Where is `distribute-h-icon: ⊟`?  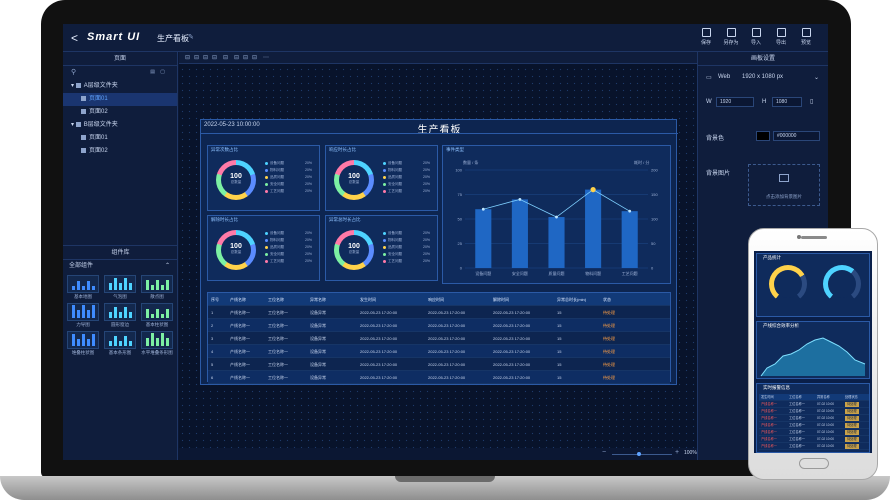
distribute-h-icon: ⊟ is located at coordinates (245, 57).